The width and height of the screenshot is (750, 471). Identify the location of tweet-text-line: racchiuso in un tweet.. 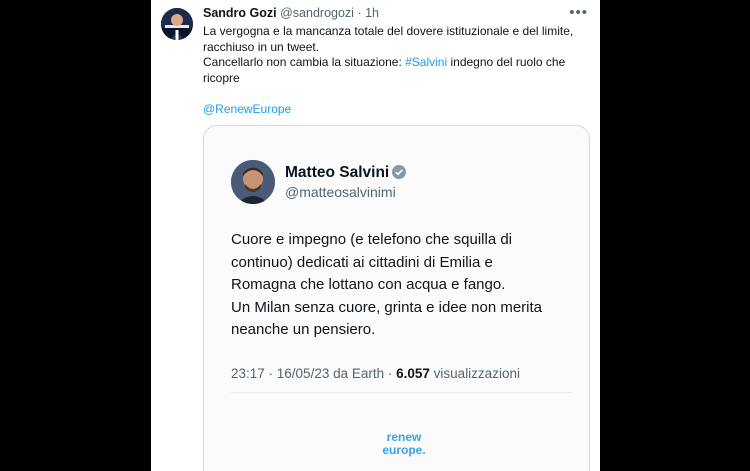
(261, 46).